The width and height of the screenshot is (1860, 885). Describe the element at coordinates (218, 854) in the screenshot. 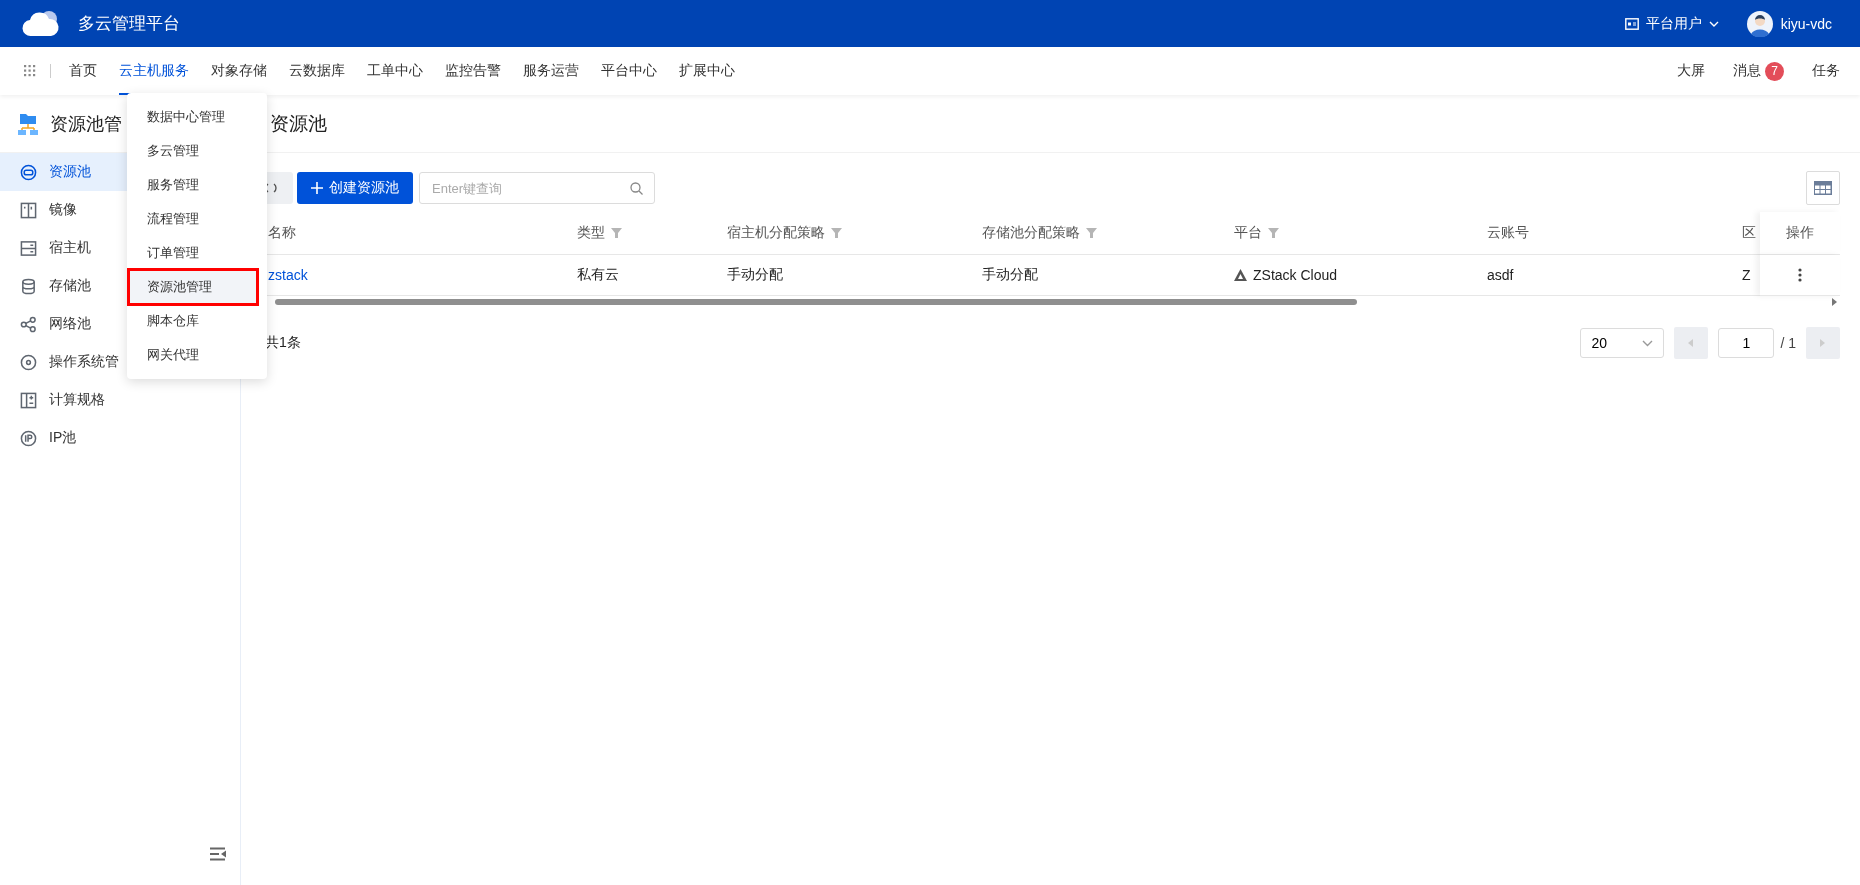

I see `collapse-sidebar-icon` at that location.